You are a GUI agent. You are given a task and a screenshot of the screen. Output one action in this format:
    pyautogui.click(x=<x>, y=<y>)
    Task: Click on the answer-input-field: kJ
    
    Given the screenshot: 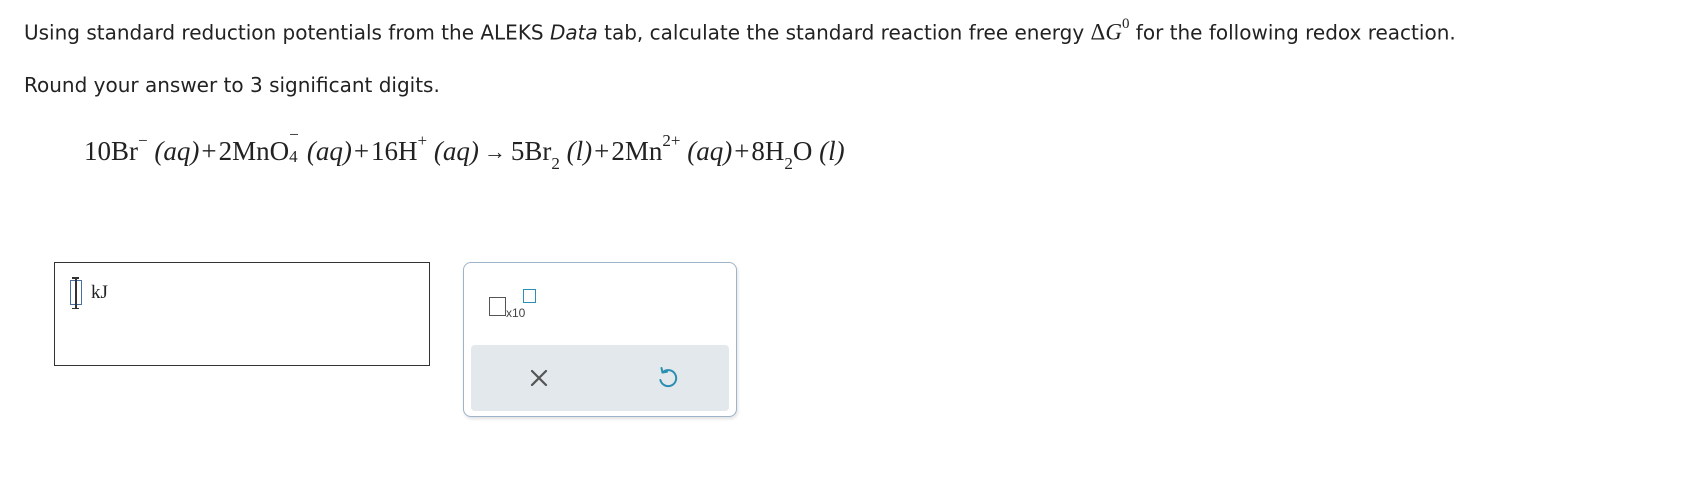 What is the action you would take?
    pyautogui.click(x=242, y=314)
    